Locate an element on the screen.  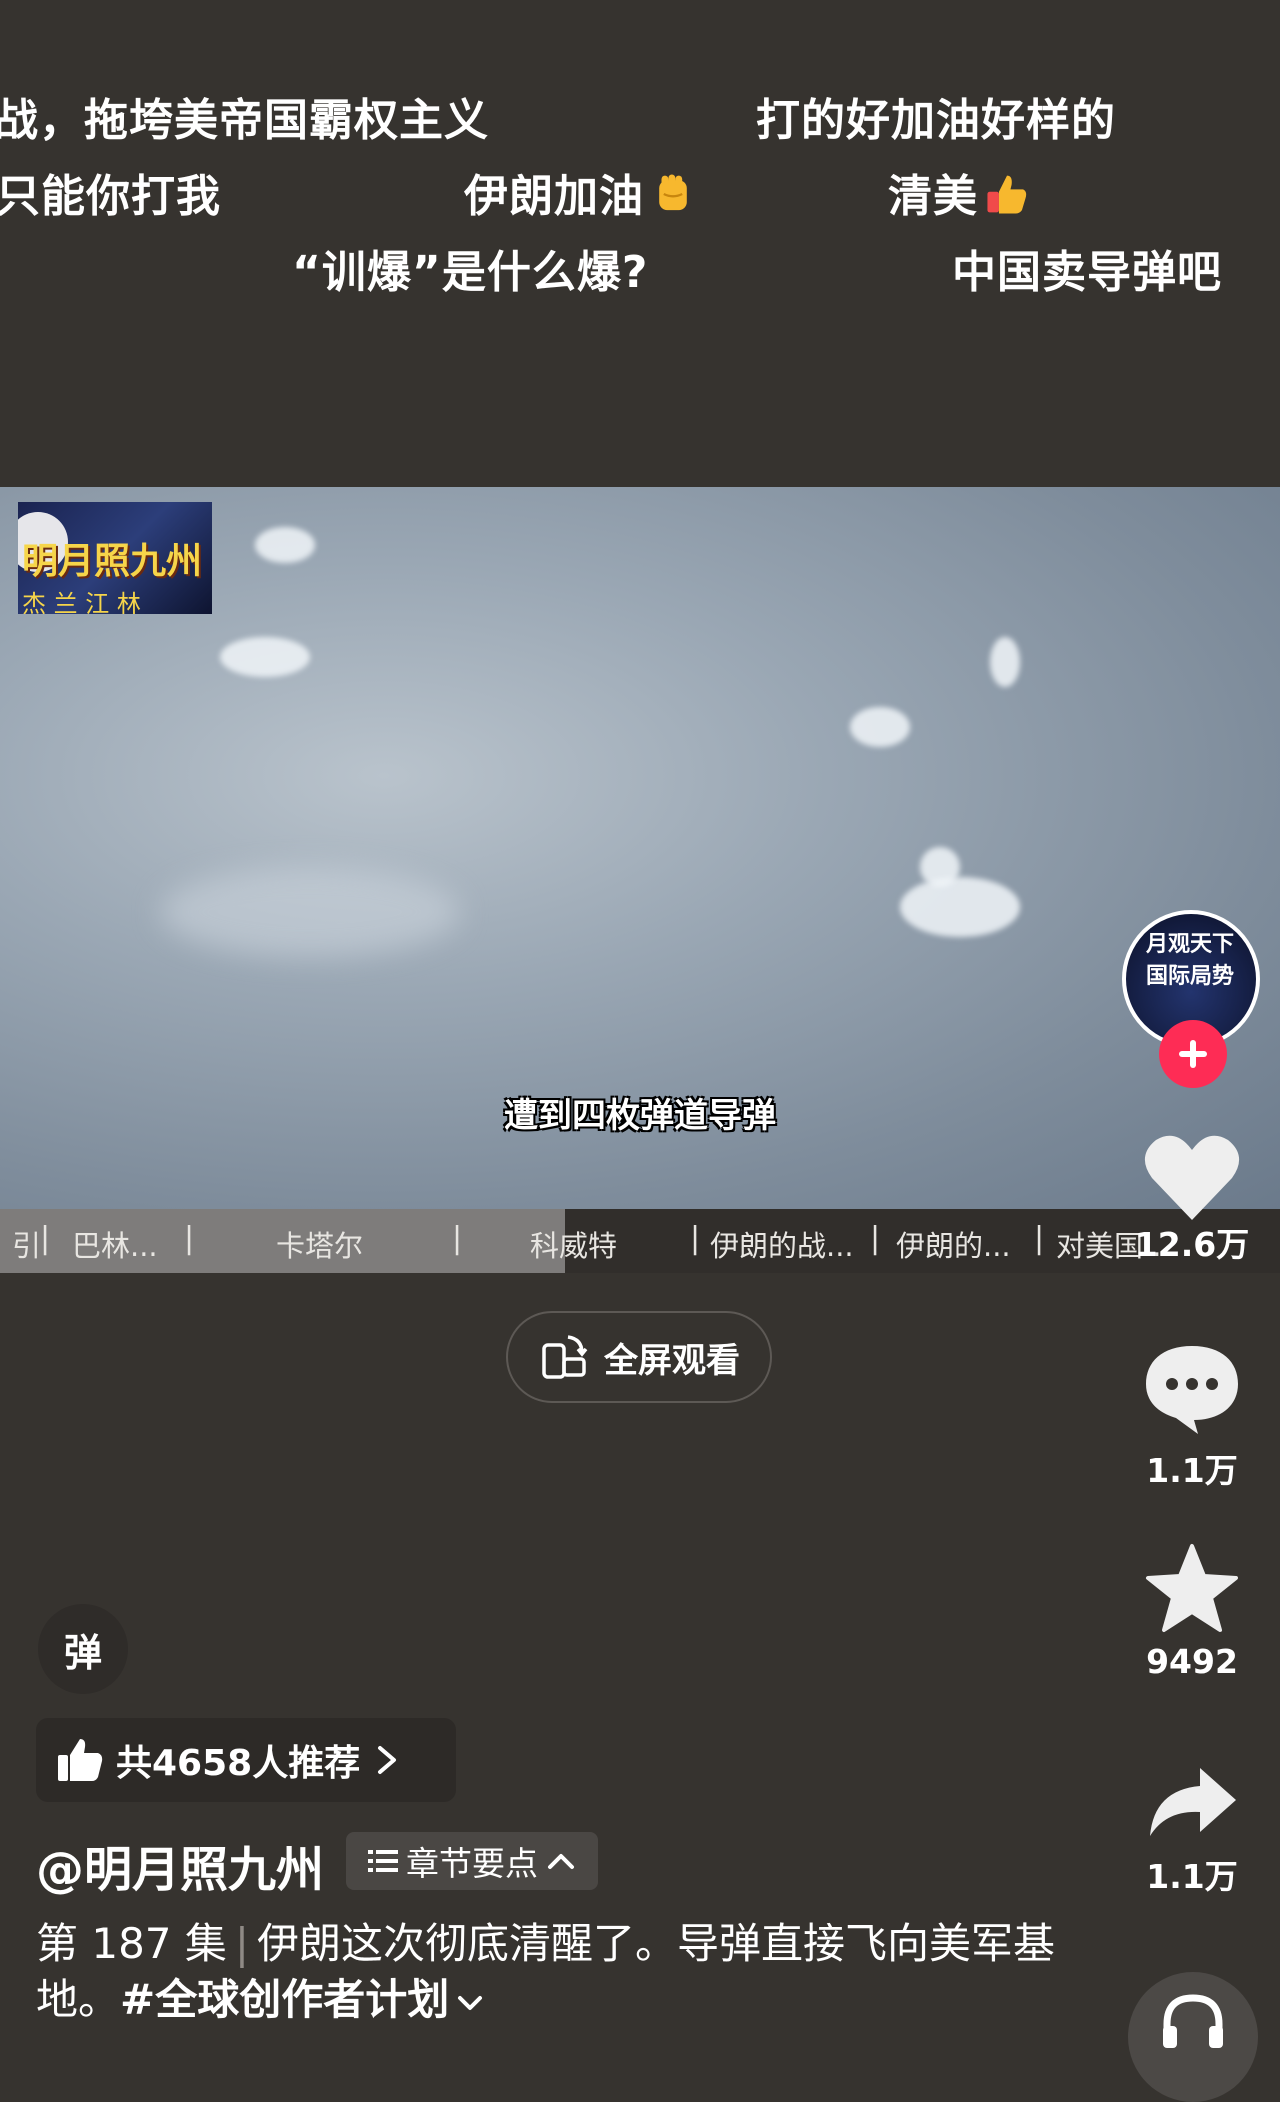
music-disc is located at coordinates (1193, 2037).